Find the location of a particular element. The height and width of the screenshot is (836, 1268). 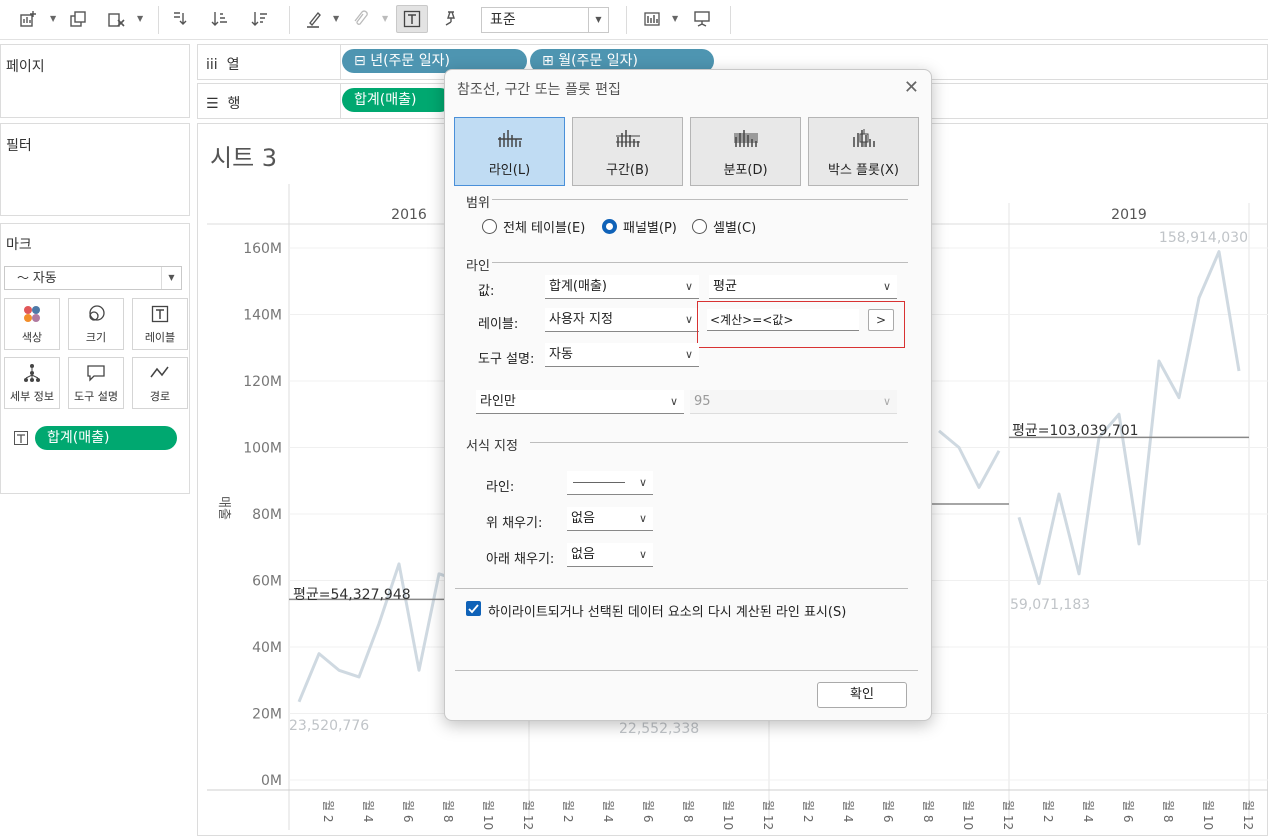

label-label: 레이블 is located at coordinates (160, 337).